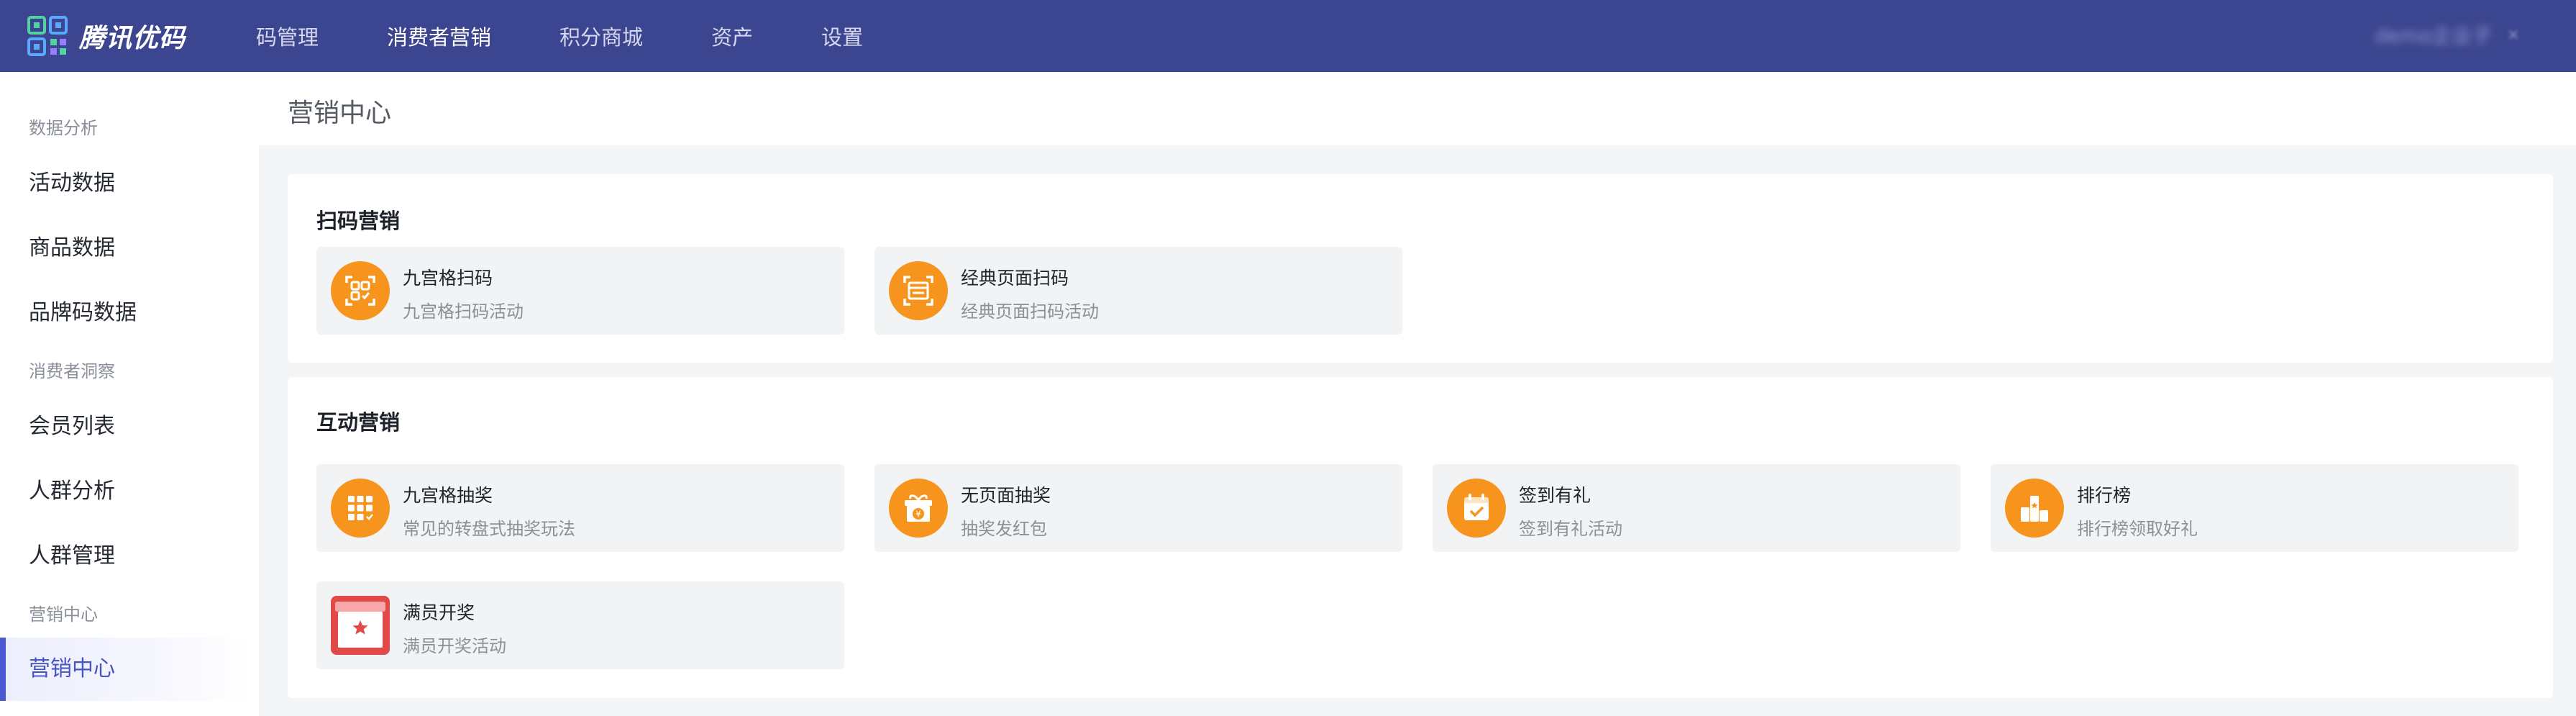 The height and width of the screenshot is (716, 2576). Describe the element at coordinates (340, 113) in the screenshot. I see `page-title: 营销中心` at that location.